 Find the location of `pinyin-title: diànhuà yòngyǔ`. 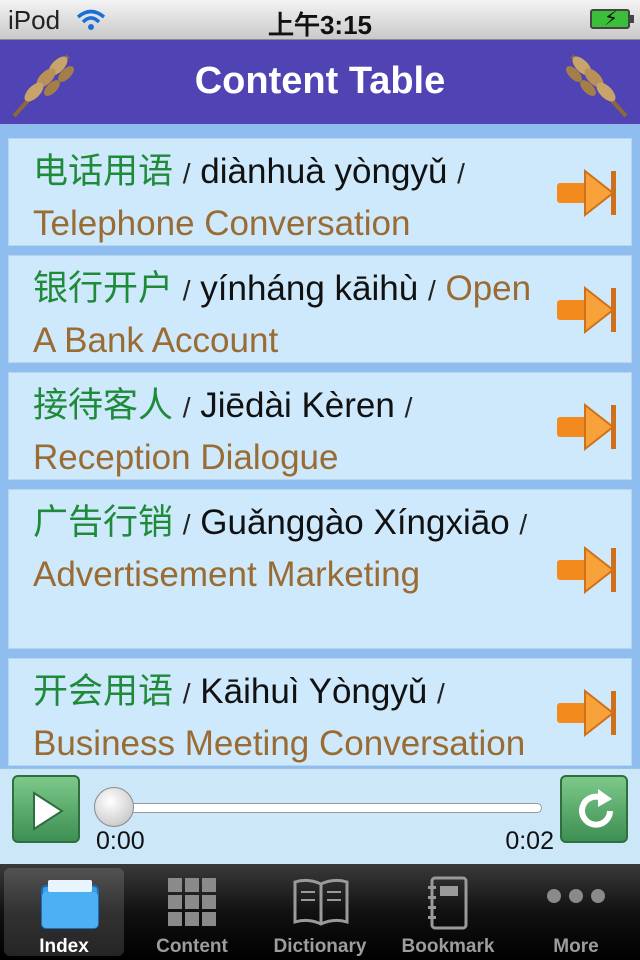

pinyin-title: diànhuà yòngyǔ is located at coordinates (324, 171).